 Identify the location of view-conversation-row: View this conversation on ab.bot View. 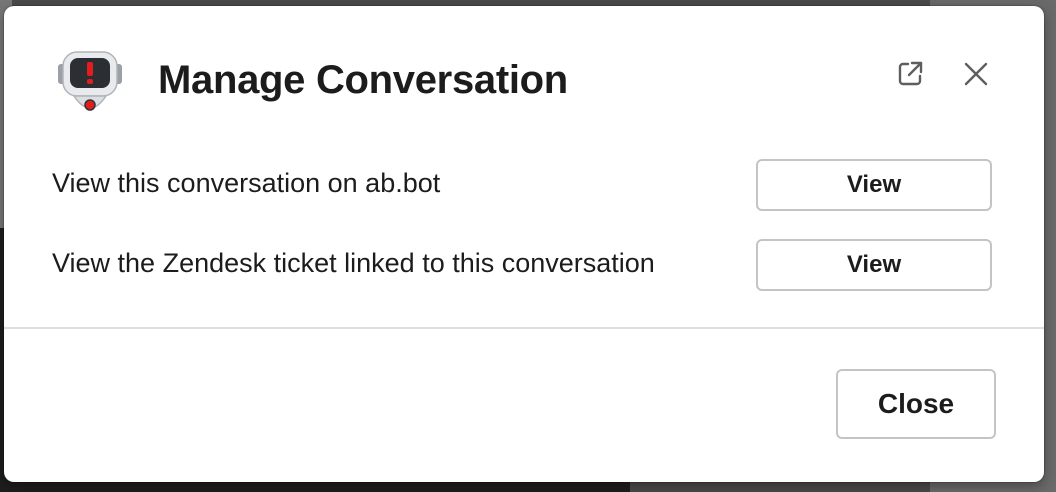
(527, 187).